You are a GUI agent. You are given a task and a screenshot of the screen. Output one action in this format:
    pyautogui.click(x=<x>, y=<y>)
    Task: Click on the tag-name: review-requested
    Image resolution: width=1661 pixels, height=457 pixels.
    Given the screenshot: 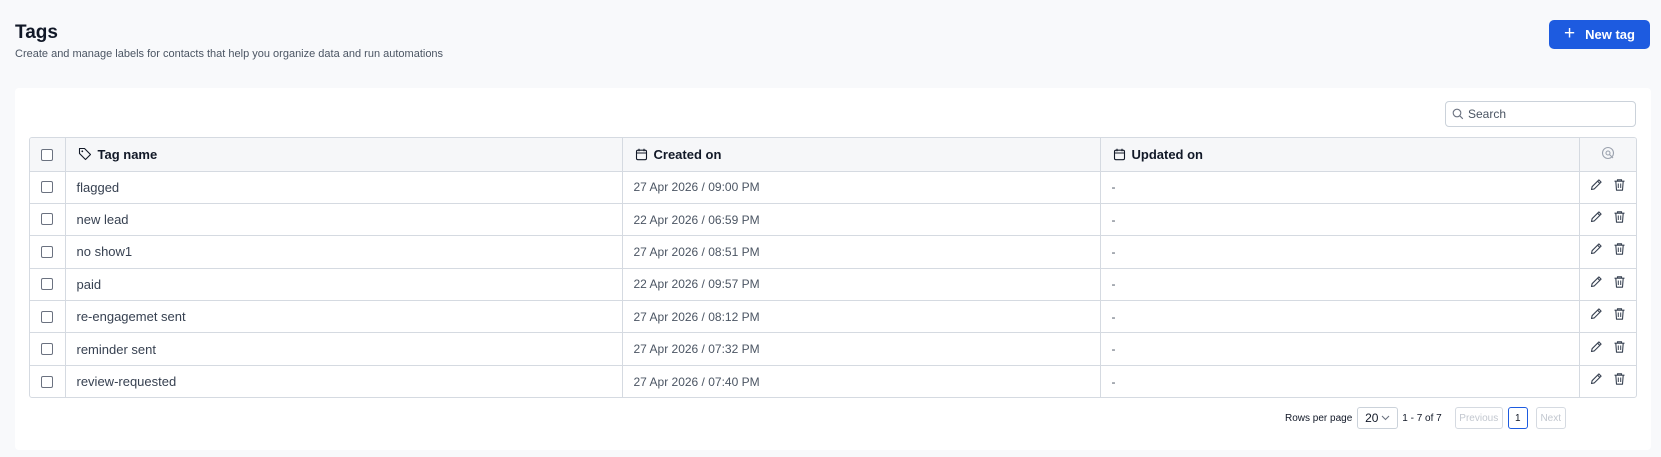 What is the action you would take?
    pyautogui.click(x=126, y=382)
    